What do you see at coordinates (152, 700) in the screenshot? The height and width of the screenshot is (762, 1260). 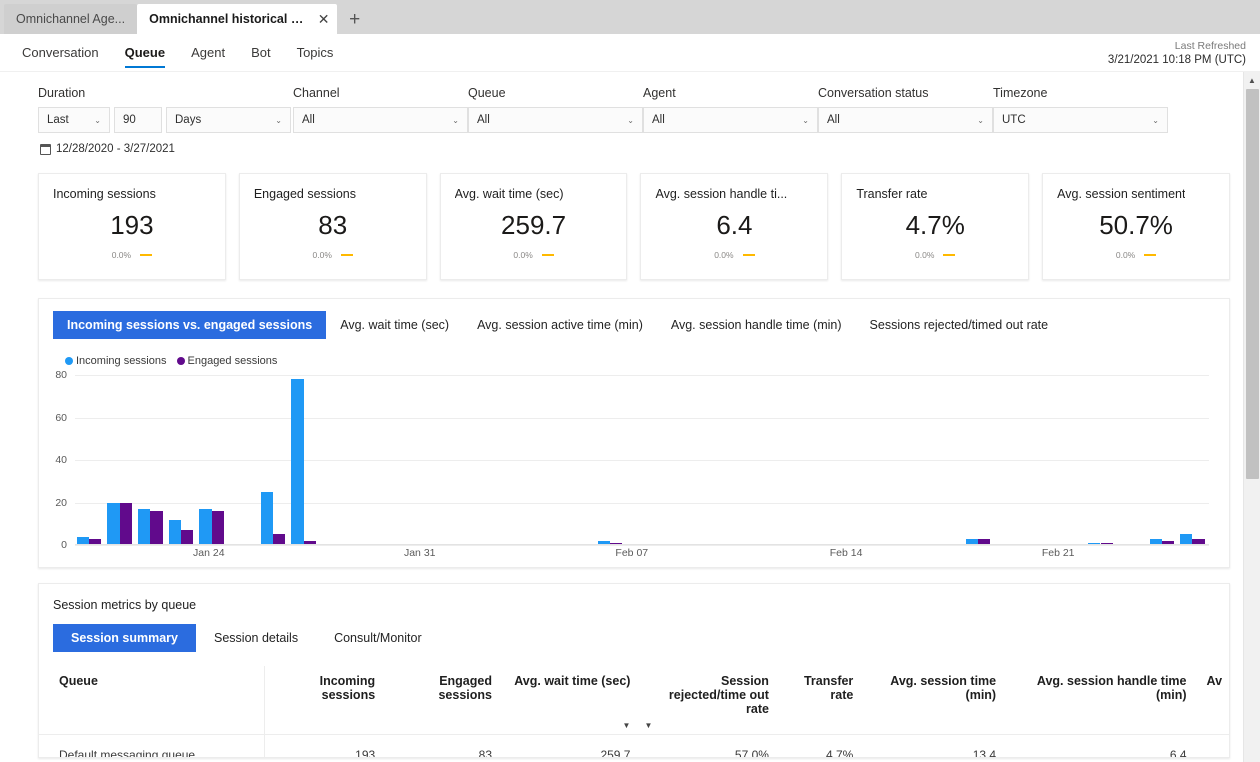 I see `table-column-header: Queue` at bounding box center [152, 700].